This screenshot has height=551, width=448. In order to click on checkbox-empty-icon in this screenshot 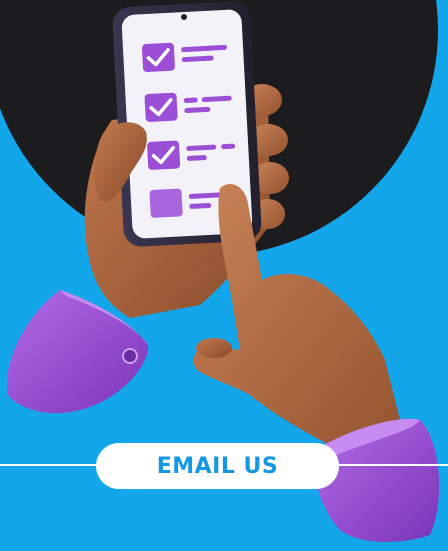, I will do `click(166, 203)`.